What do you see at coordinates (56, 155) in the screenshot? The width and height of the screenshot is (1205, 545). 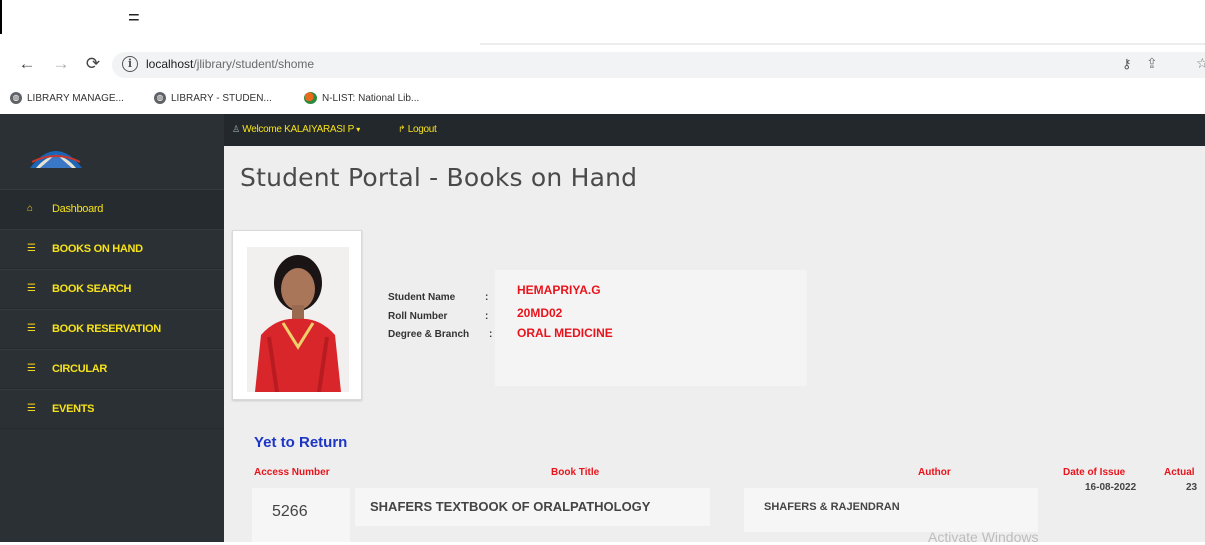 I see `college-logo` at bounding box center [56, 155].